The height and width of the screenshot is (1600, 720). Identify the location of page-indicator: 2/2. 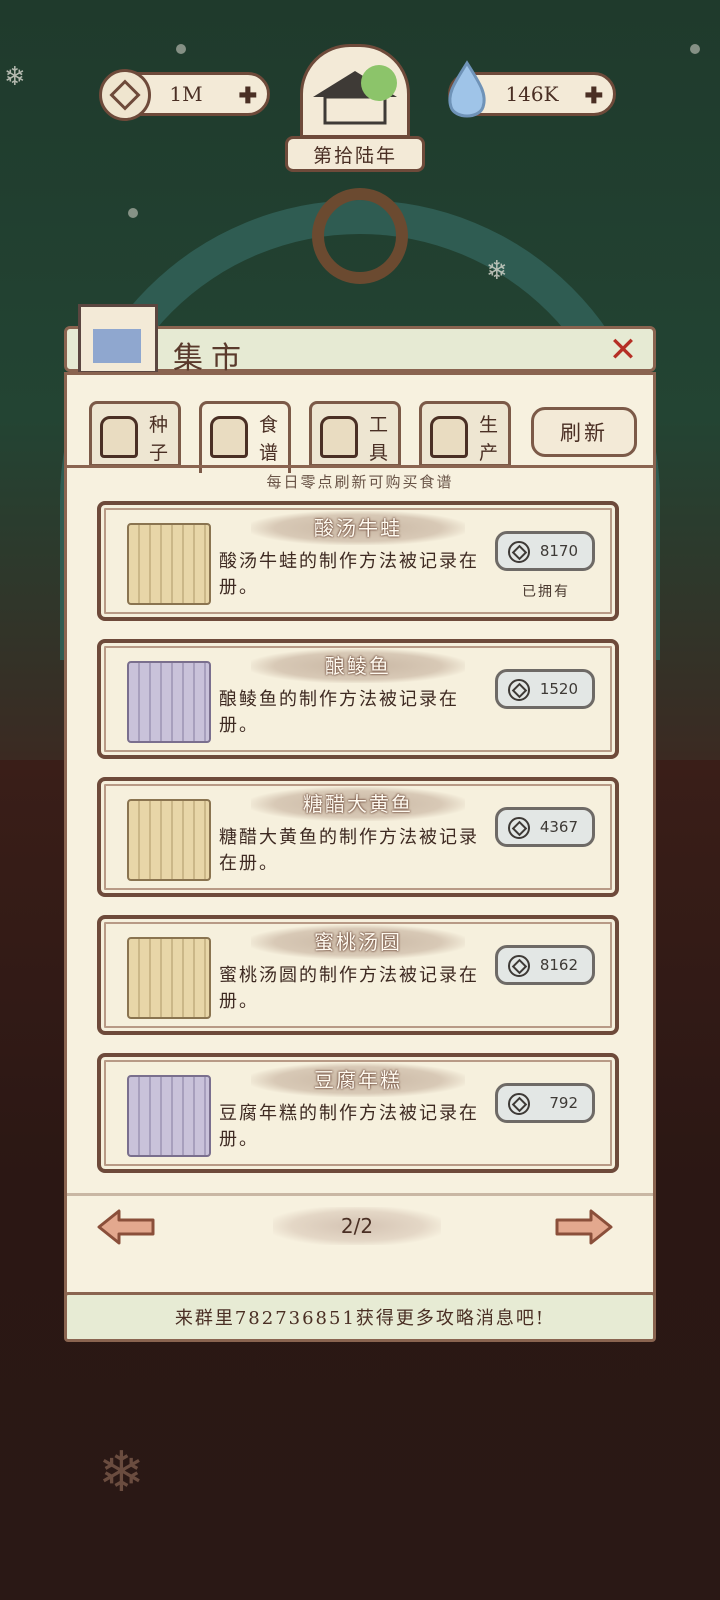
(357, 1226).